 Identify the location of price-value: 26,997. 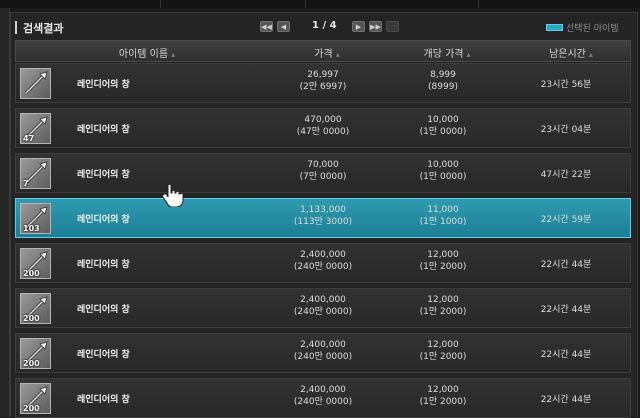
(323, 75).